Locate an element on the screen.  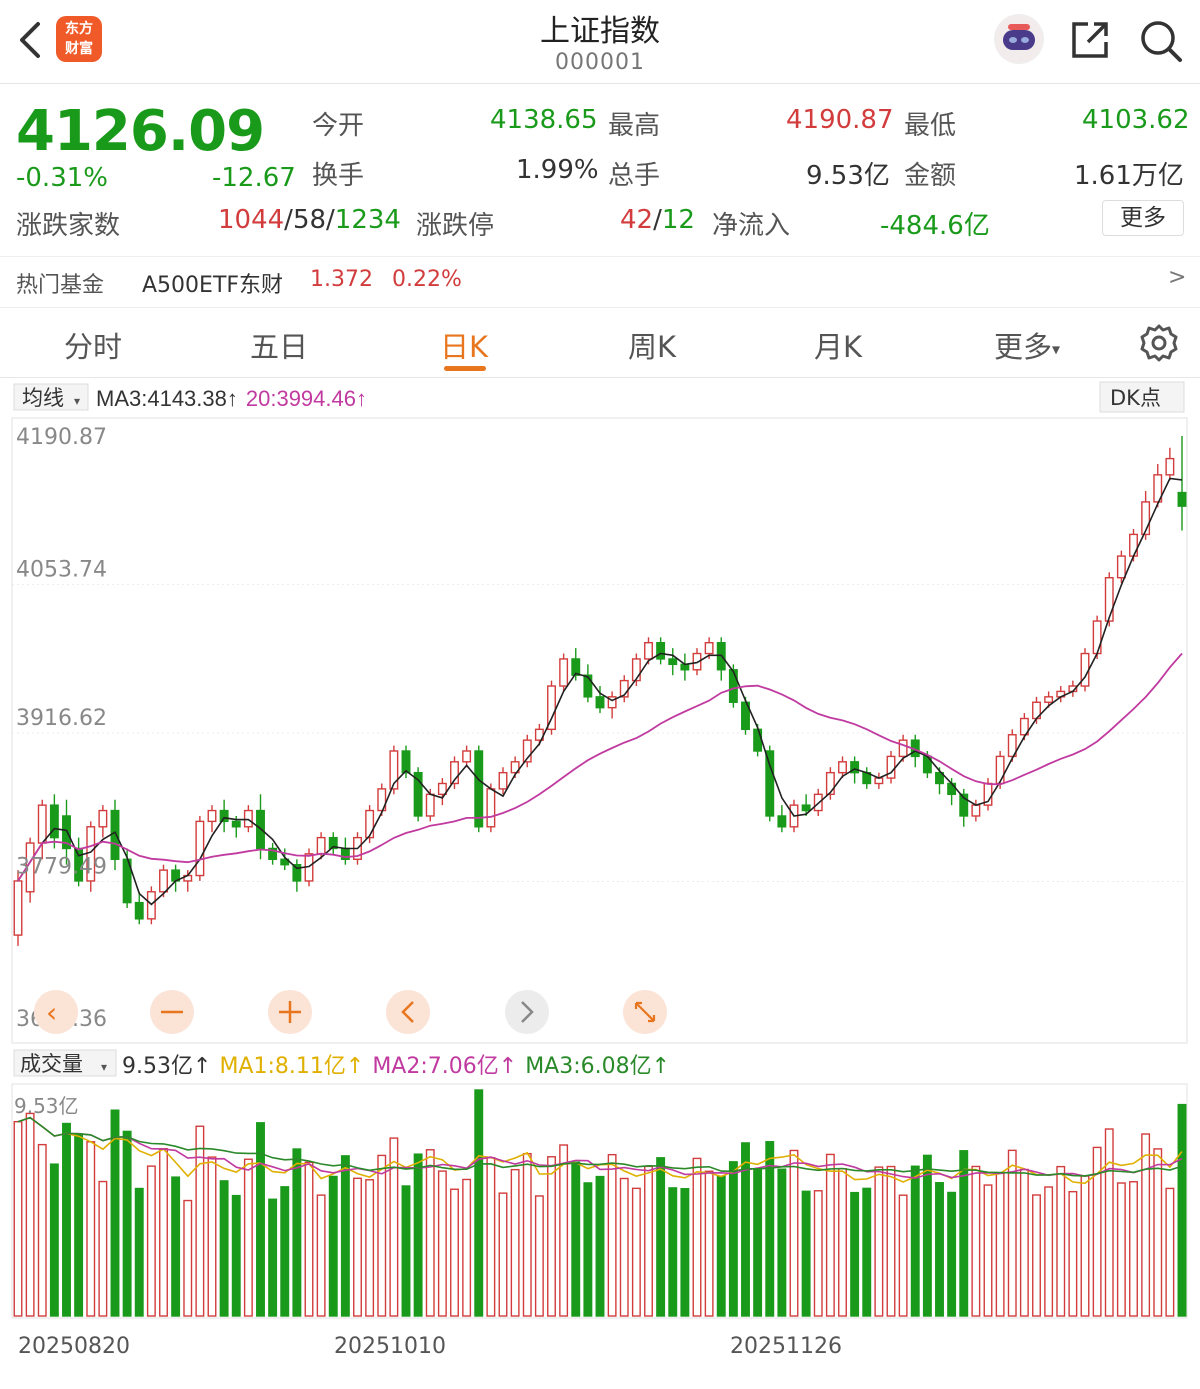
amount-label: 金额 is located at coordinates (930, 176).